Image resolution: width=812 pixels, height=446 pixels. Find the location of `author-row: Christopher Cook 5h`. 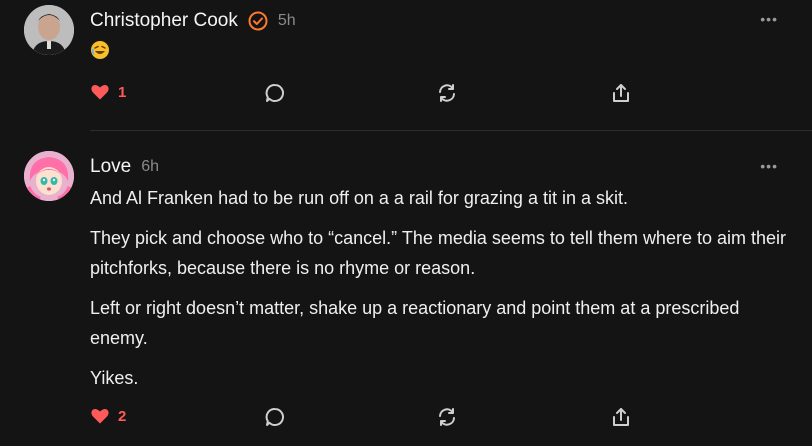

author-row: Christopher Cook 5h is located at coordinates (193, 21).